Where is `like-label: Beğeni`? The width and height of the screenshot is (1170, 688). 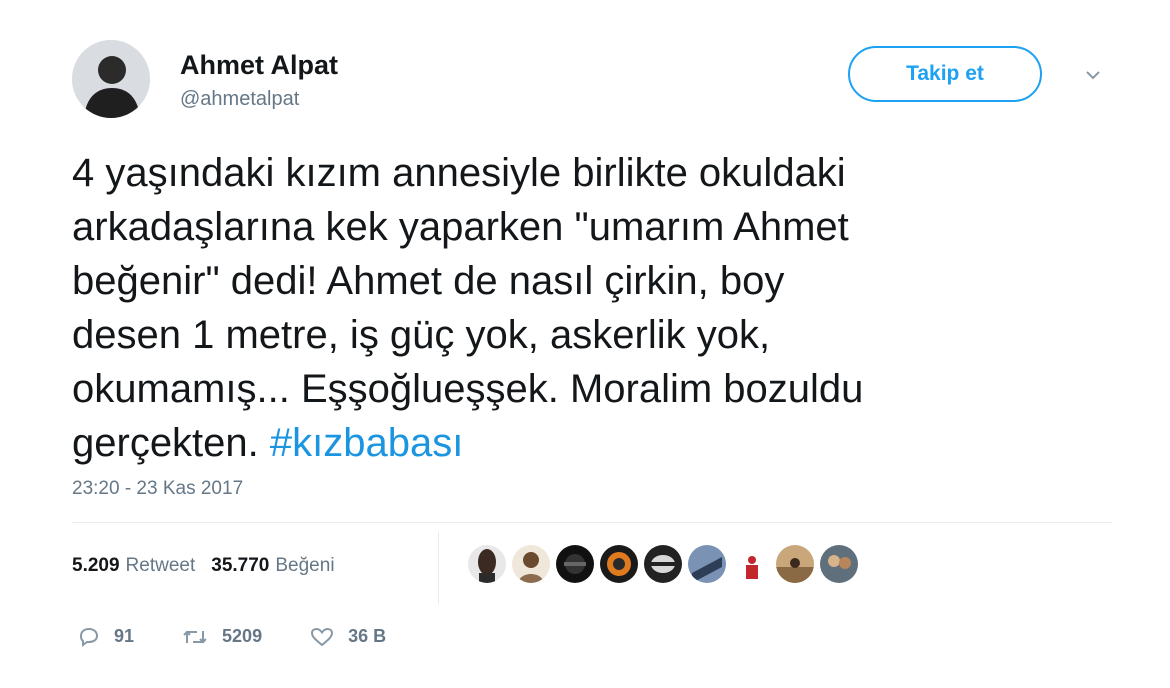 like-label: Beğeni is located at coordinates (304, 566).